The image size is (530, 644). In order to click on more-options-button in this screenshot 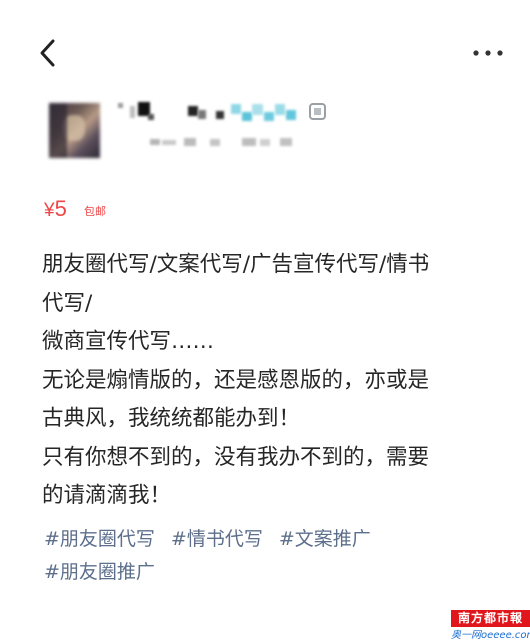, I will do `click(489, 53)`.